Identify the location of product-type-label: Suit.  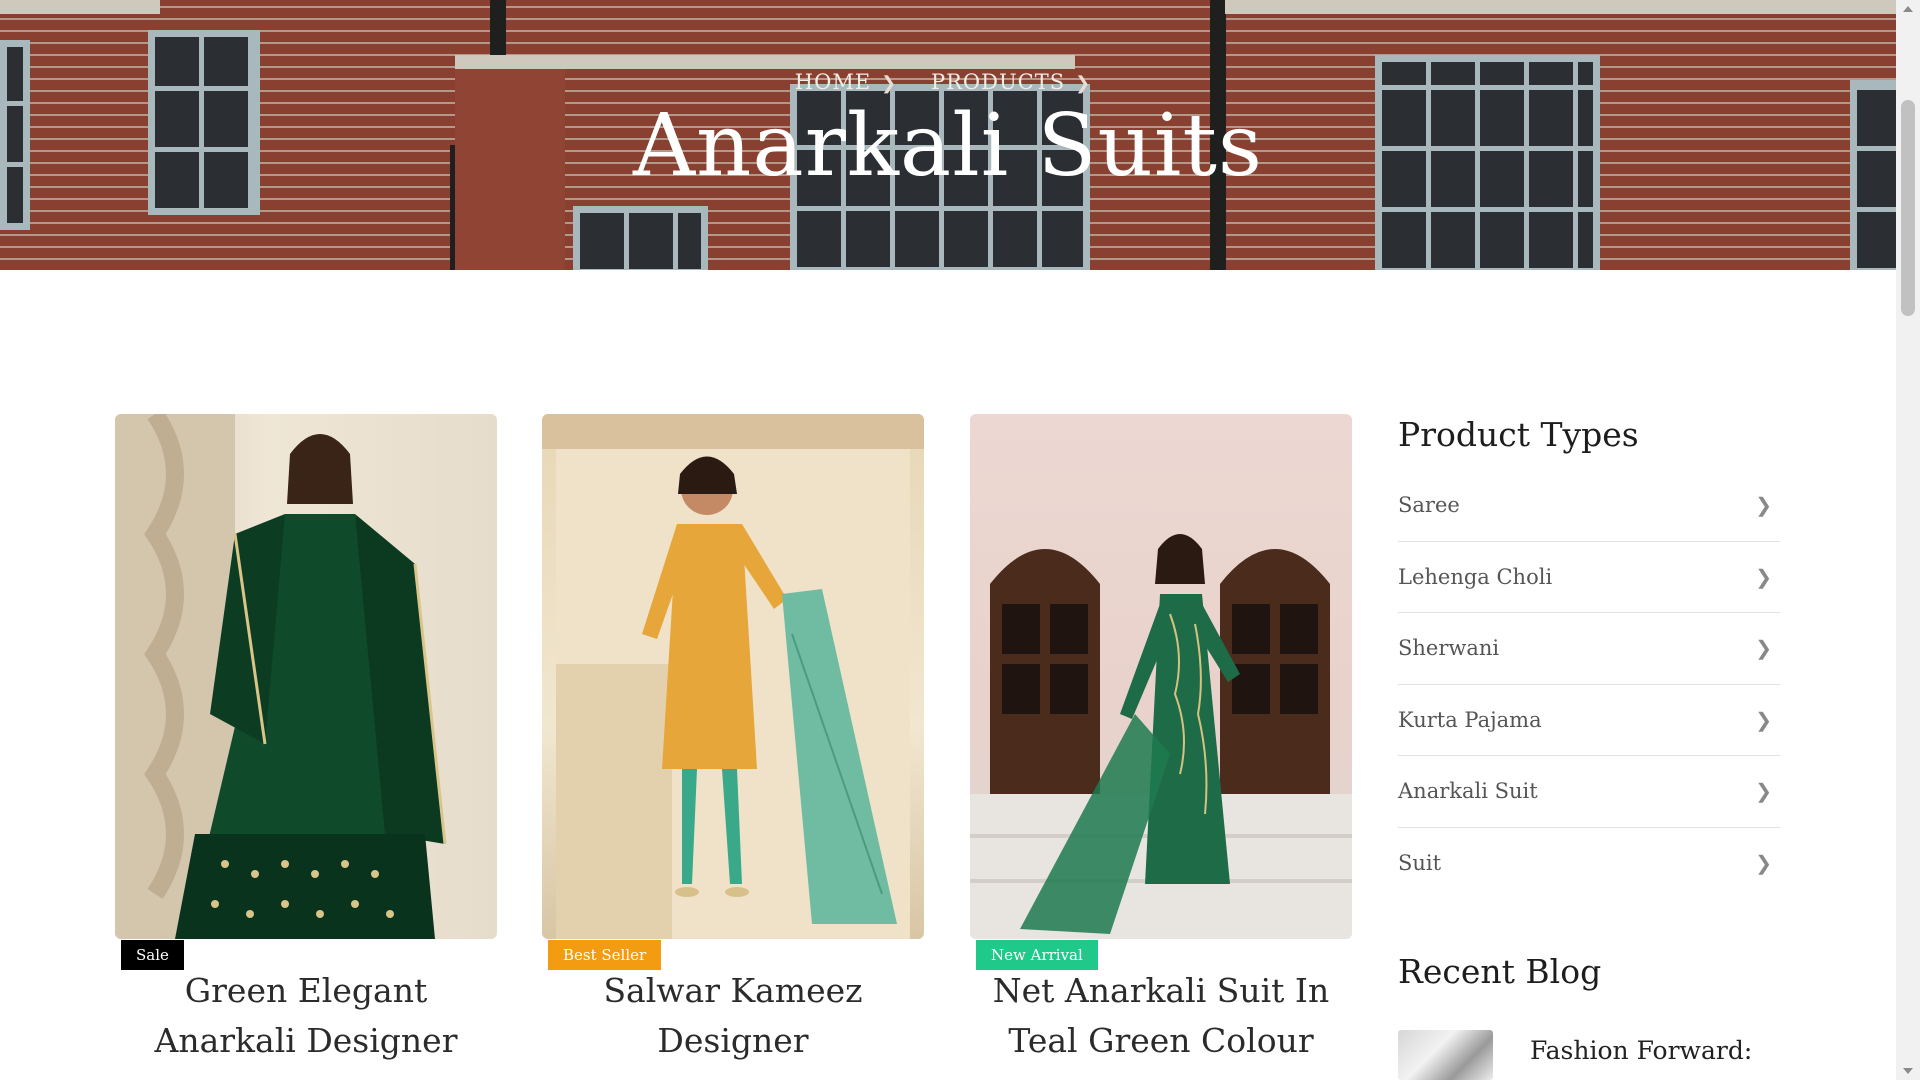
(1420, 863).